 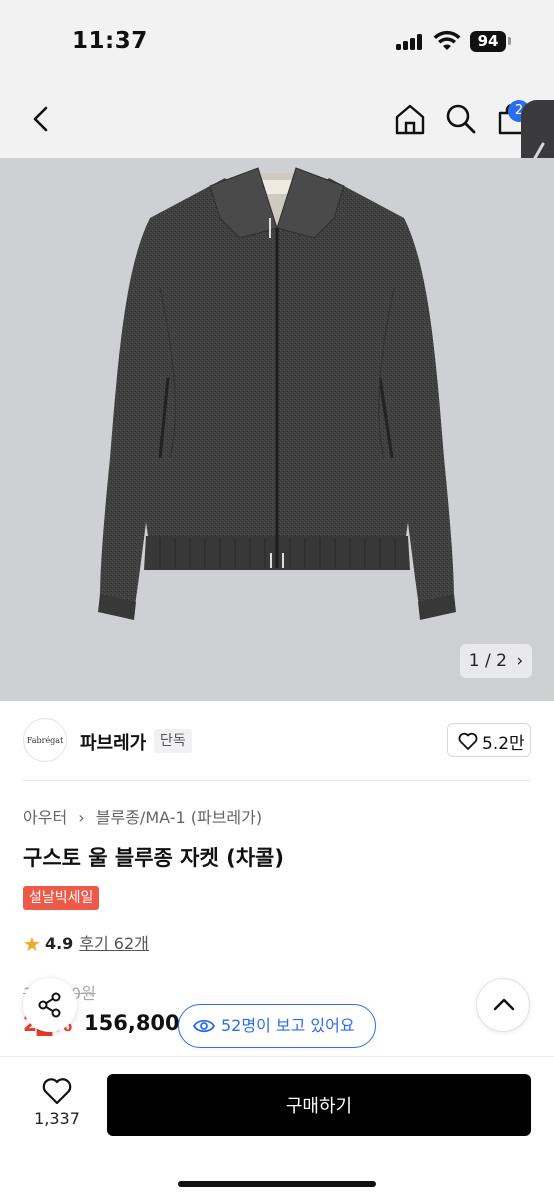 I want to click on brand-like-count: 5.2만, so click(x=503, y=744).